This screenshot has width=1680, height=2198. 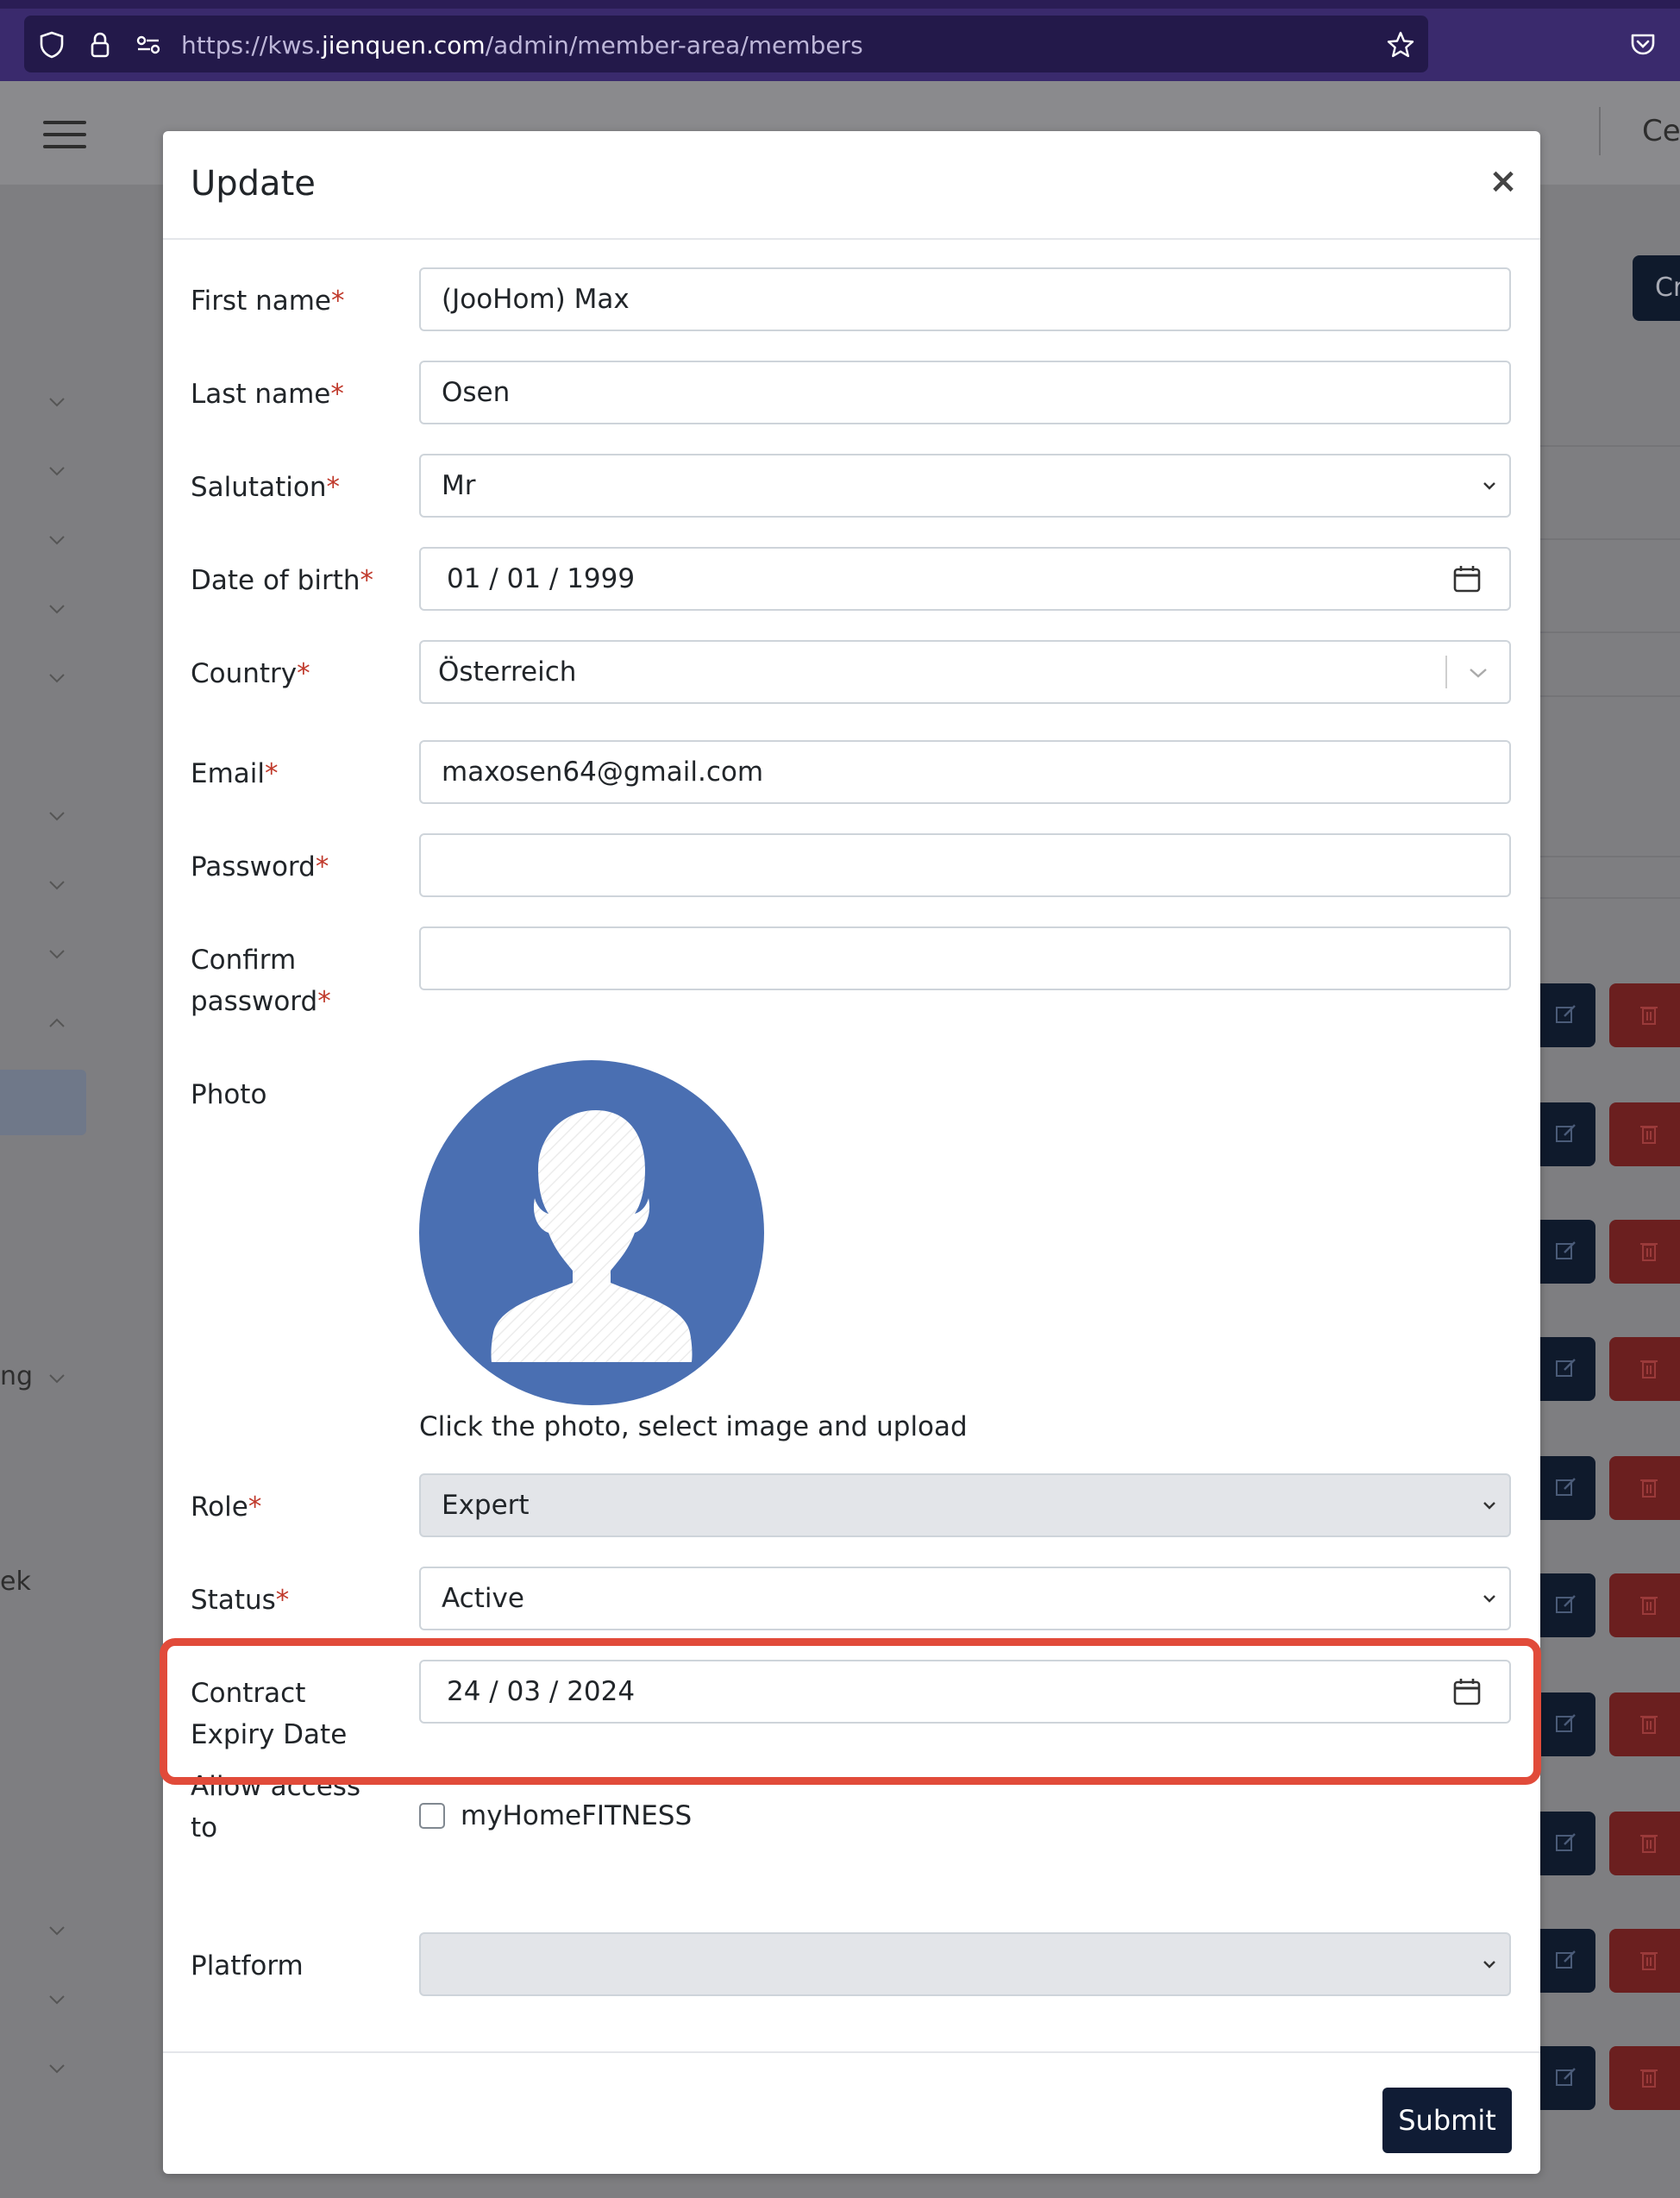 What do you see at coordinates (965, 865) in the screenshot?
I see `password-input` at bounding box center [965, 865].